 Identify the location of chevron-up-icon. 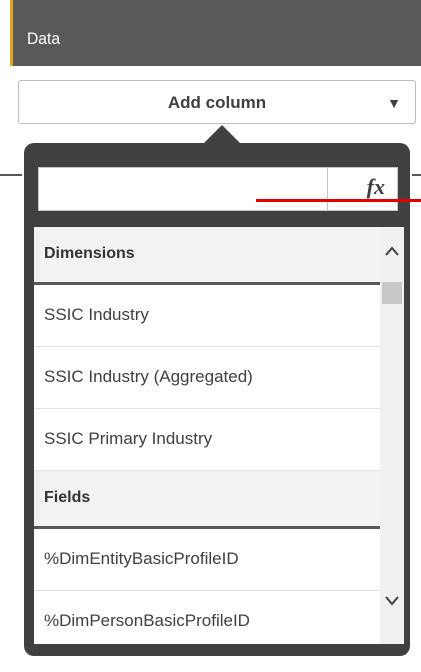
(392, 257).